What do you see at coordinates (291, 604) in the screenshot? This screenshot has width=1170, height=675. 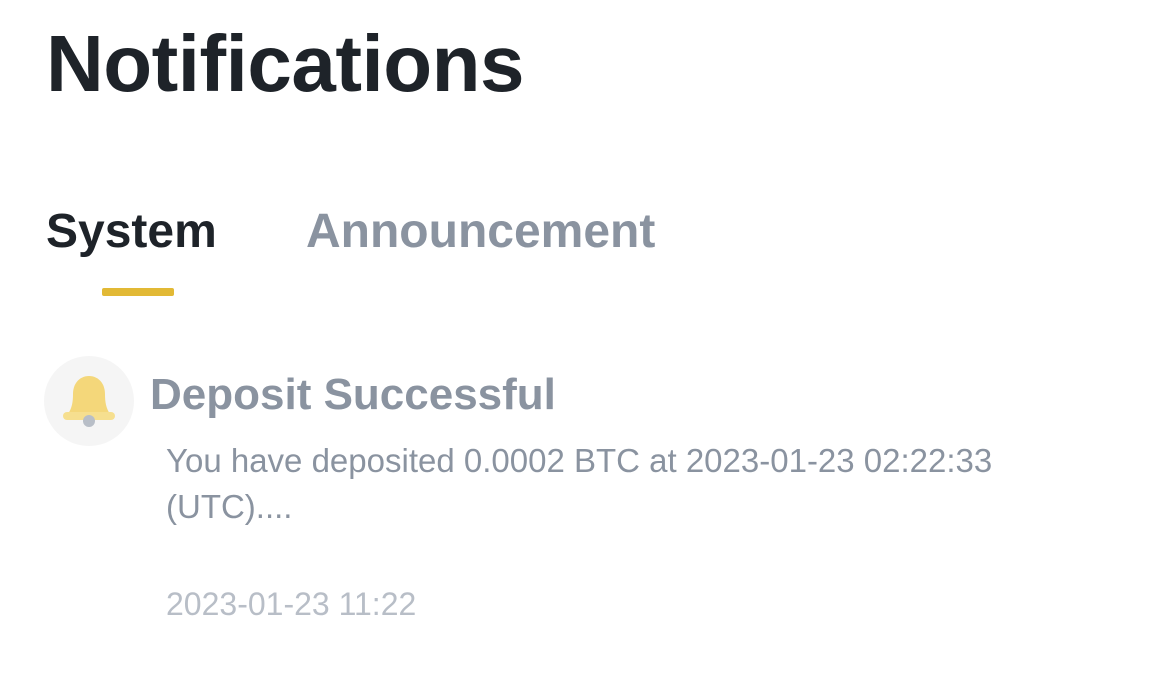 I see `notification-time: 2023-01-23 11:22` at bounding box center [291, 604].